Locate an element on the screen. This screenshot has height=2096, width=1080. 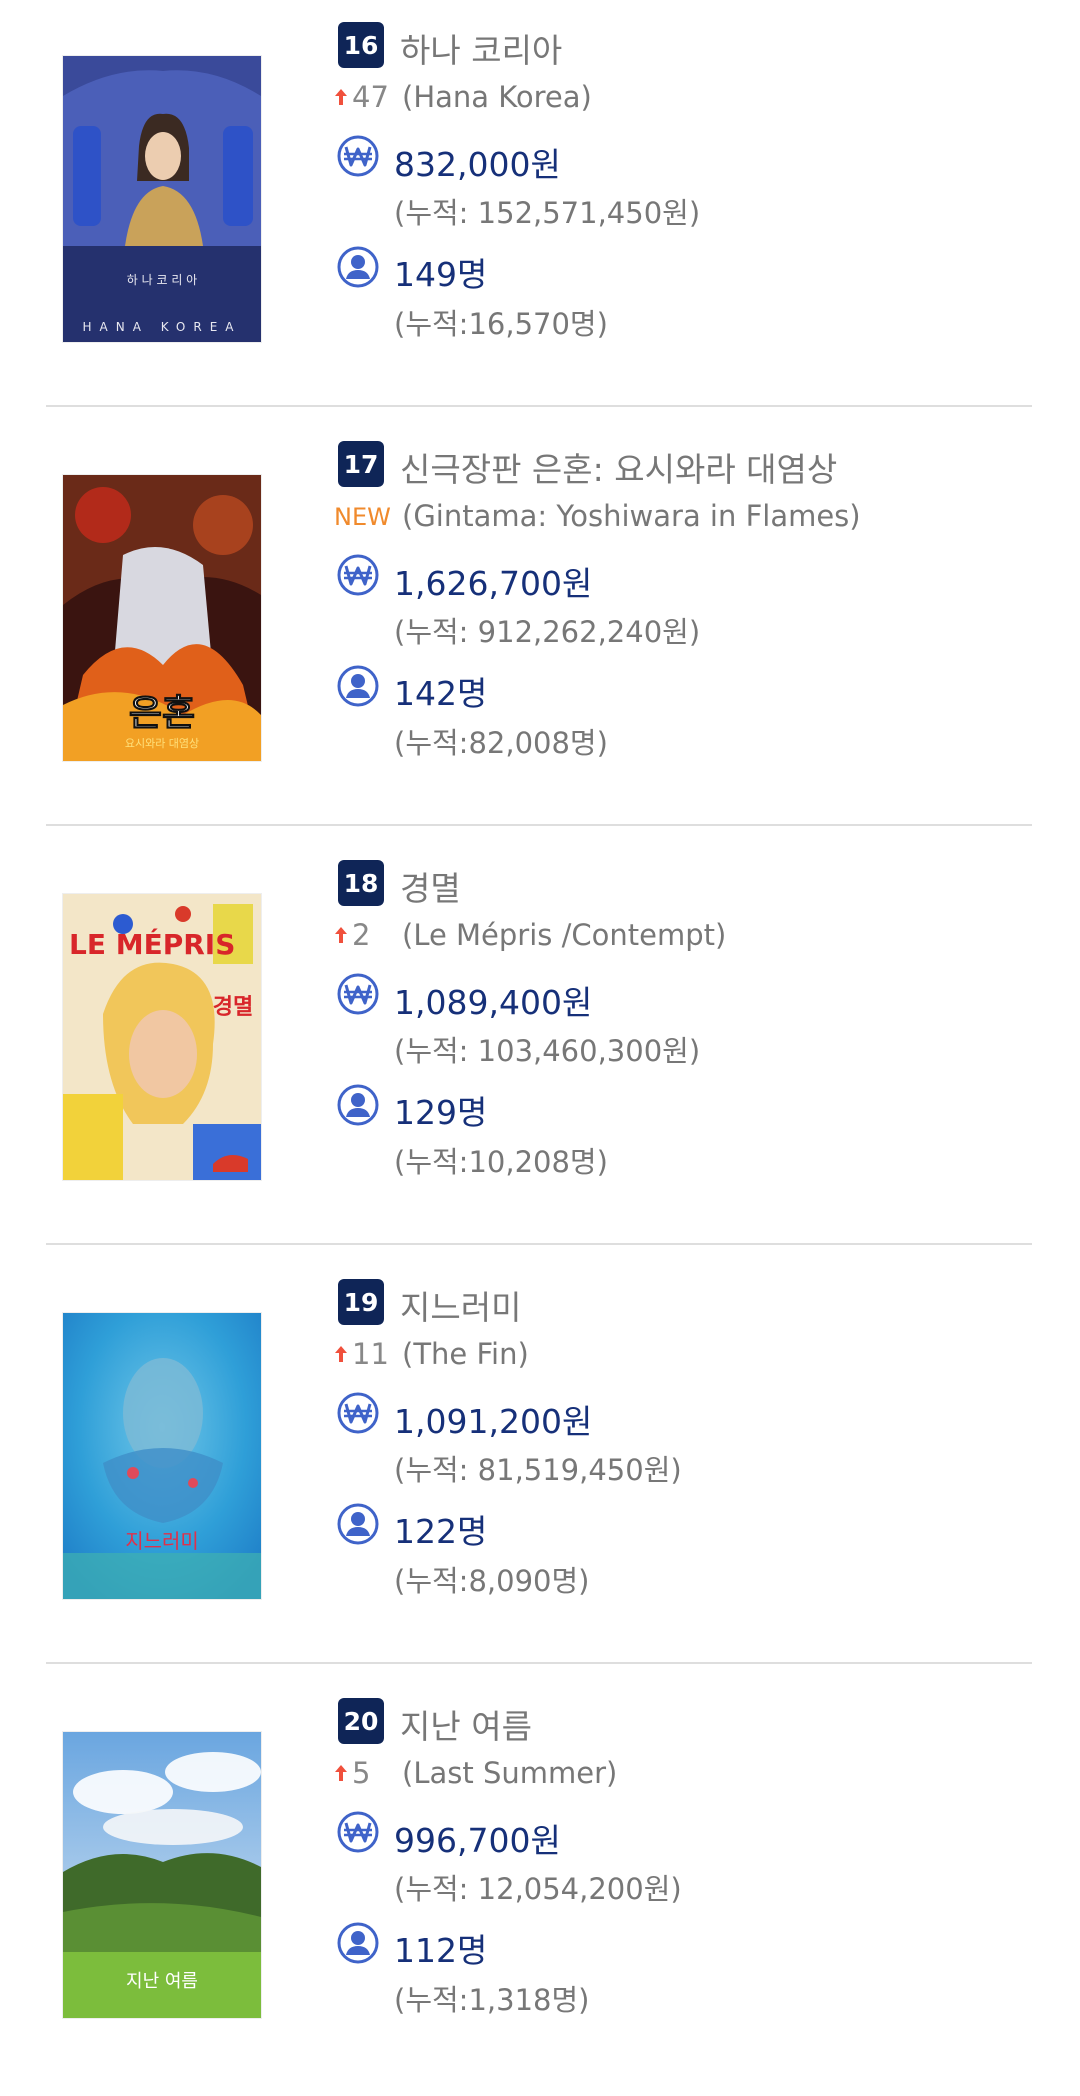
movie-title: 신극장판 은혼: 요시와라 대염상 is located at coordinates (618, 467).